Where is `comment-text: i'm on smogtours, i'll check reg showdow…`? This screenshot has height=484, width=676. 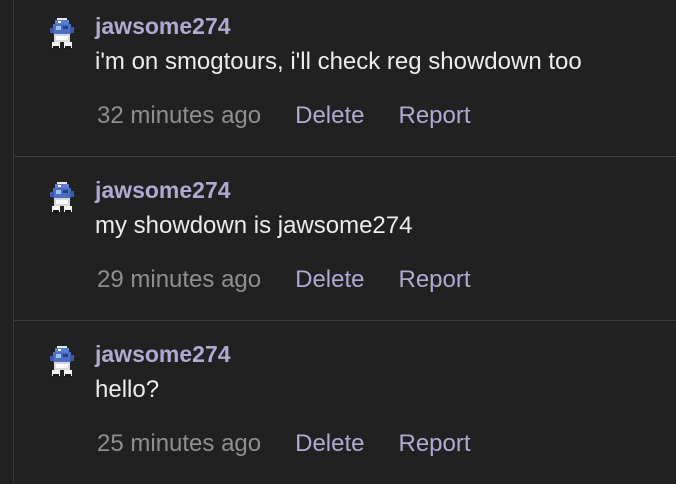 comment-text: i'm on smogtours, i'll check reg showdow… is located at coordinates (338, 61).